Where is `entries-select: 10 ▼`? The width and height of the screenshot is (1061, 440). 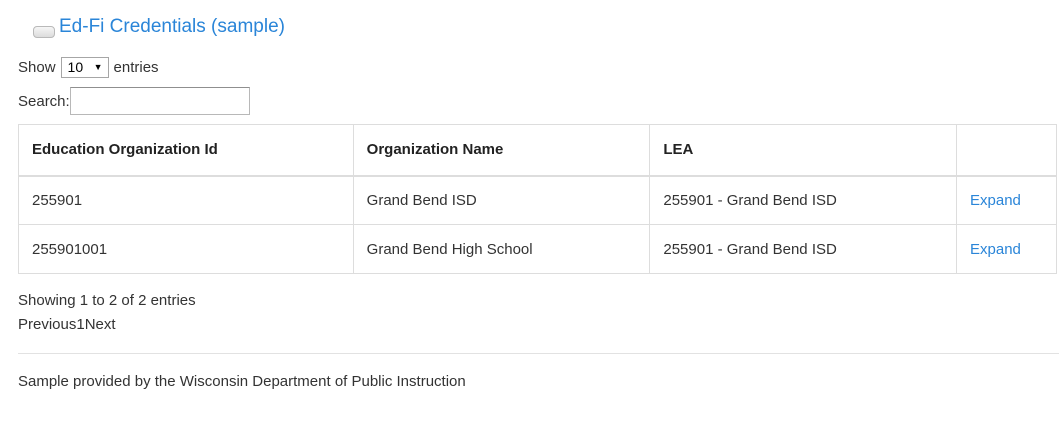
entries-select: 10 ▼ is located at coordinates (84, 67).